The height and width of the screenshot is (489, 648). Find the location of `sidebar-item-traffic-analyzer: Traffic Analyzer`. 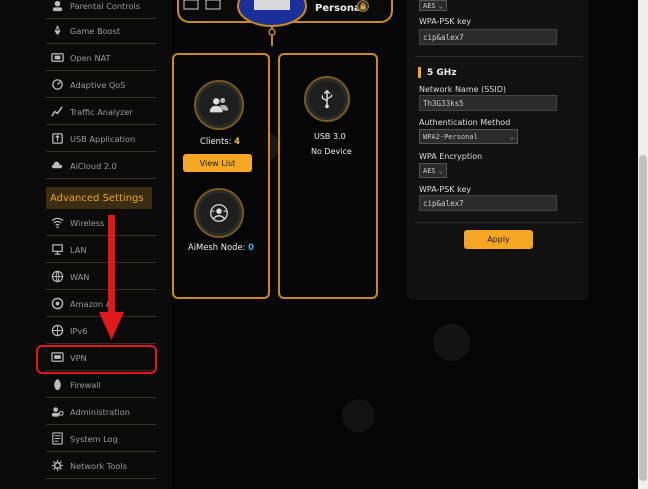

sidebar-item-traffic-analyzer: Traffic Analyzer is located at coordinates (101, 112).